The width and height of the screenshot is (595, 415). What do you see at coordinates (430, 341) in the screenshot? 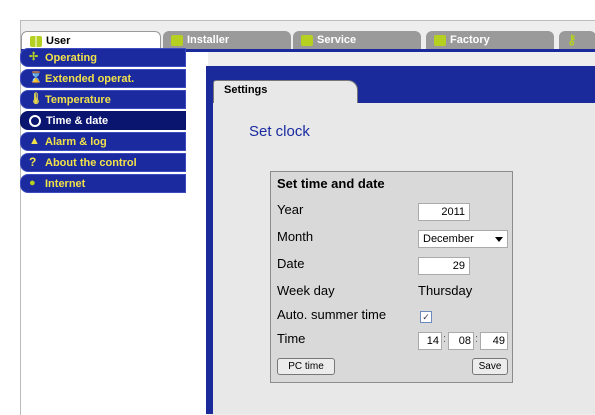
I see `hour-input: 14` at bounding box center [430, 341].